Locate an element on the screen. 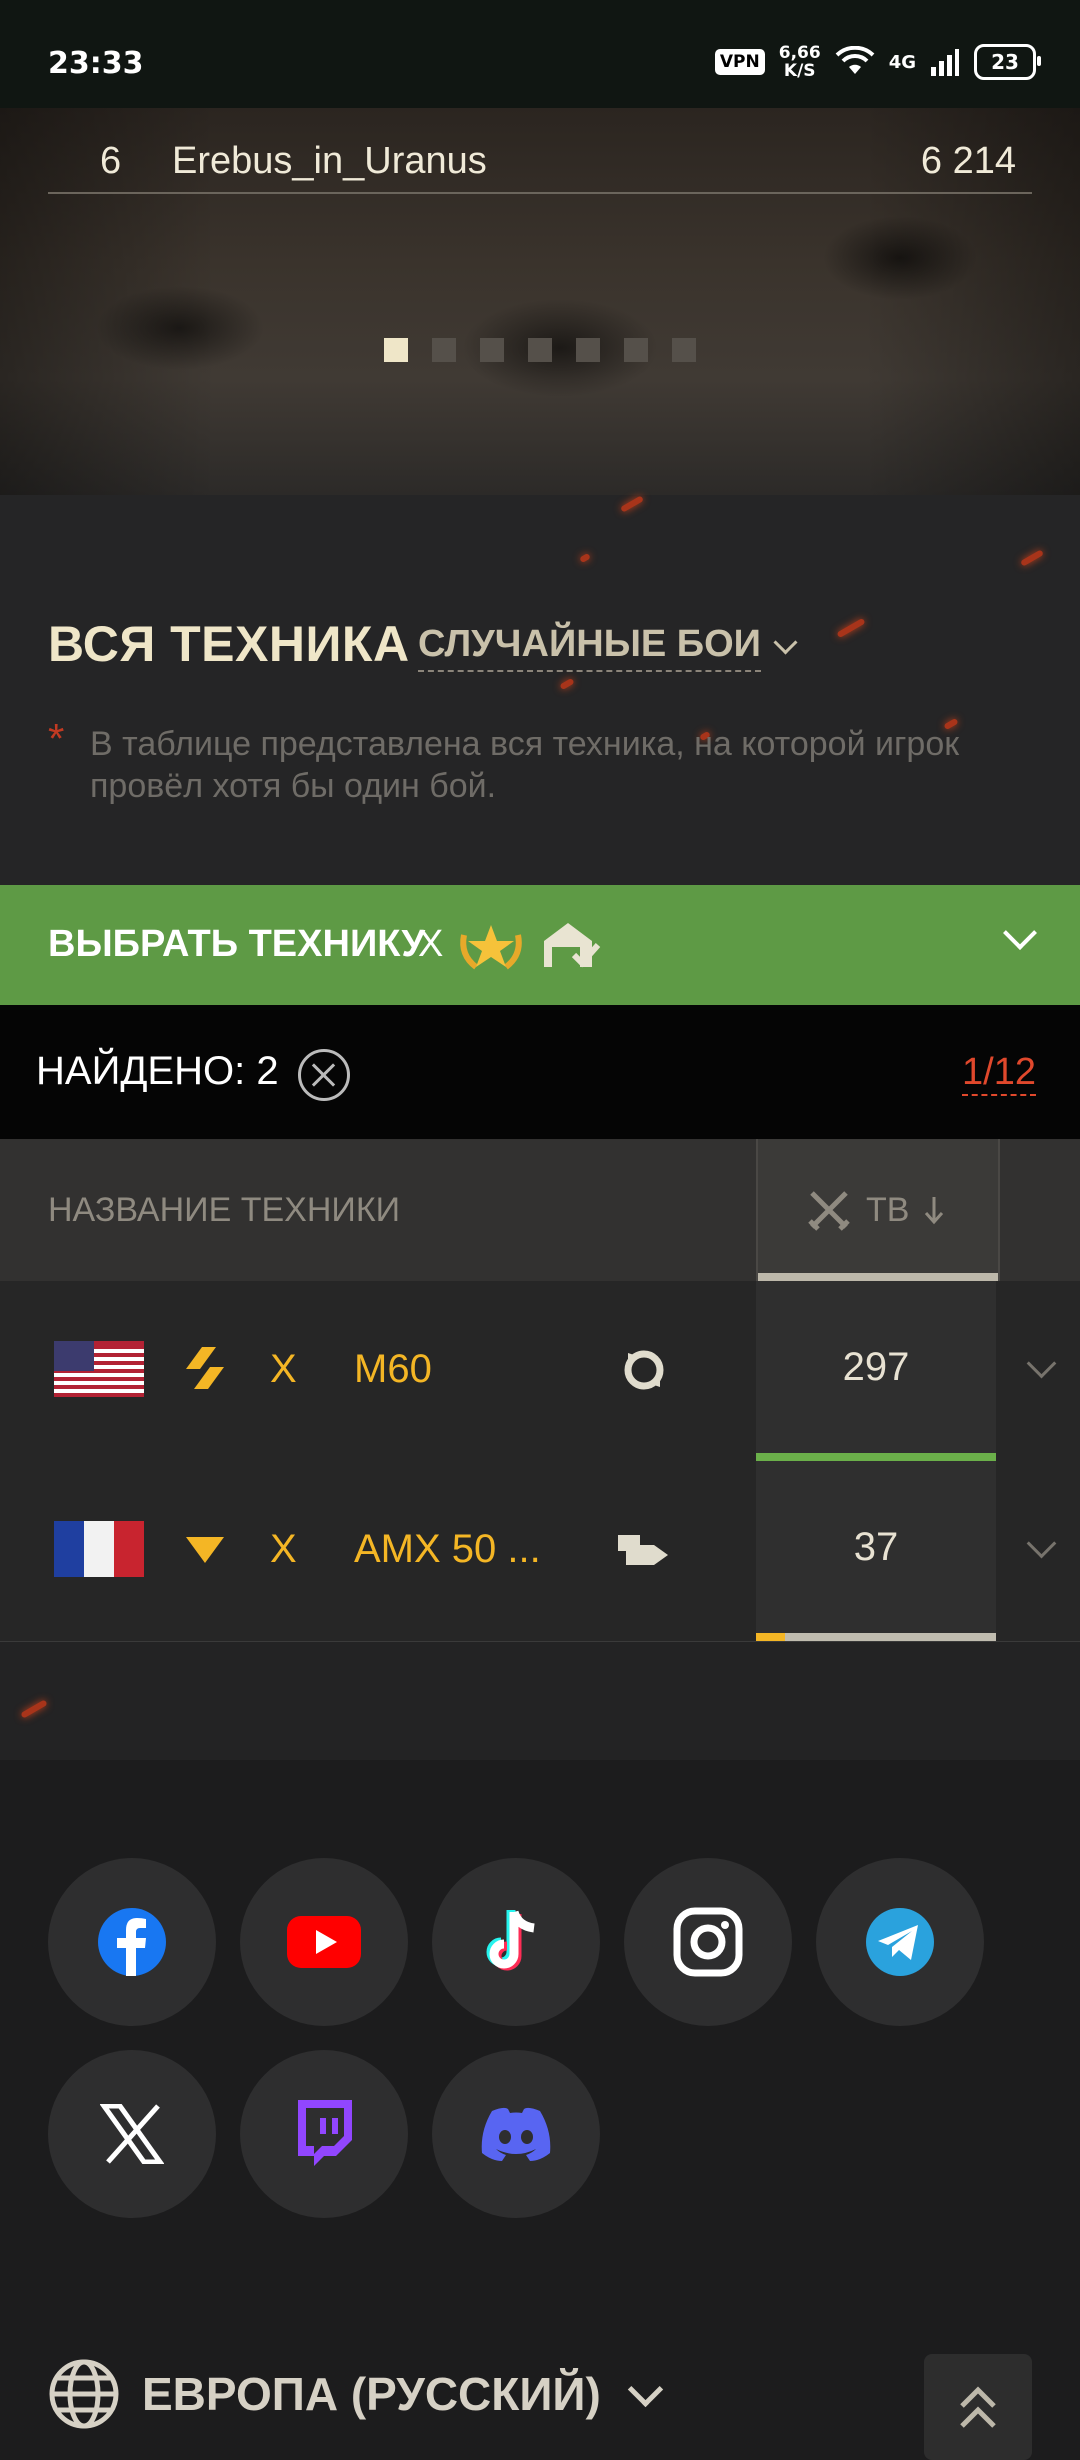 This screenshot has width=1080, height=2460. discord-icon is located at coordinates (516, 2134).